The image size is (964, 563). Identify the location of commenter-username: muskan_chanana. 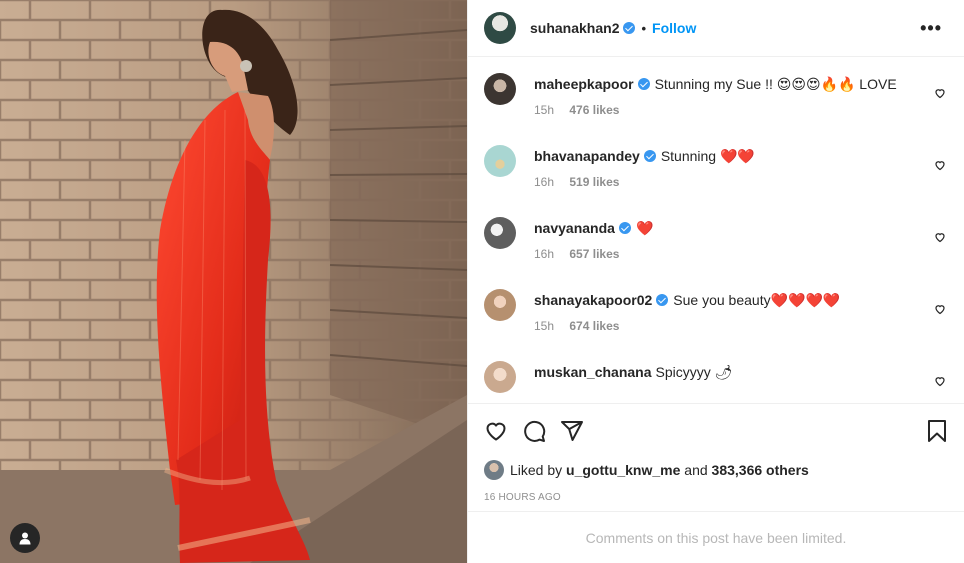
(593, 372).